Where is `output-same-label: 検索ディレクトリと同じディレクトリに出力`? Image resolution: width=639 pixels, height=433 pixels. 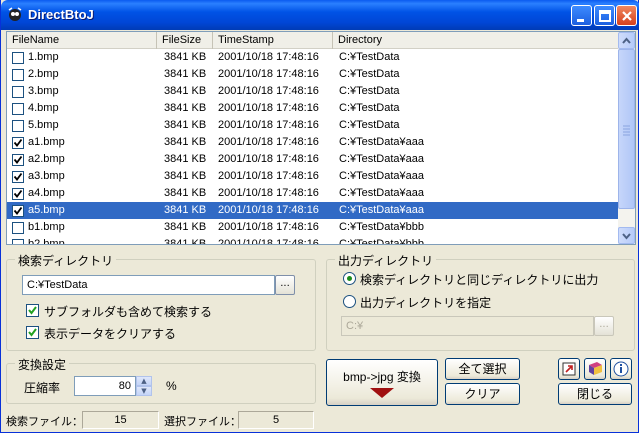
output-same-label: 検索ディレクトリと同じディレクトリに出力 is located at coordinates (479, 280).